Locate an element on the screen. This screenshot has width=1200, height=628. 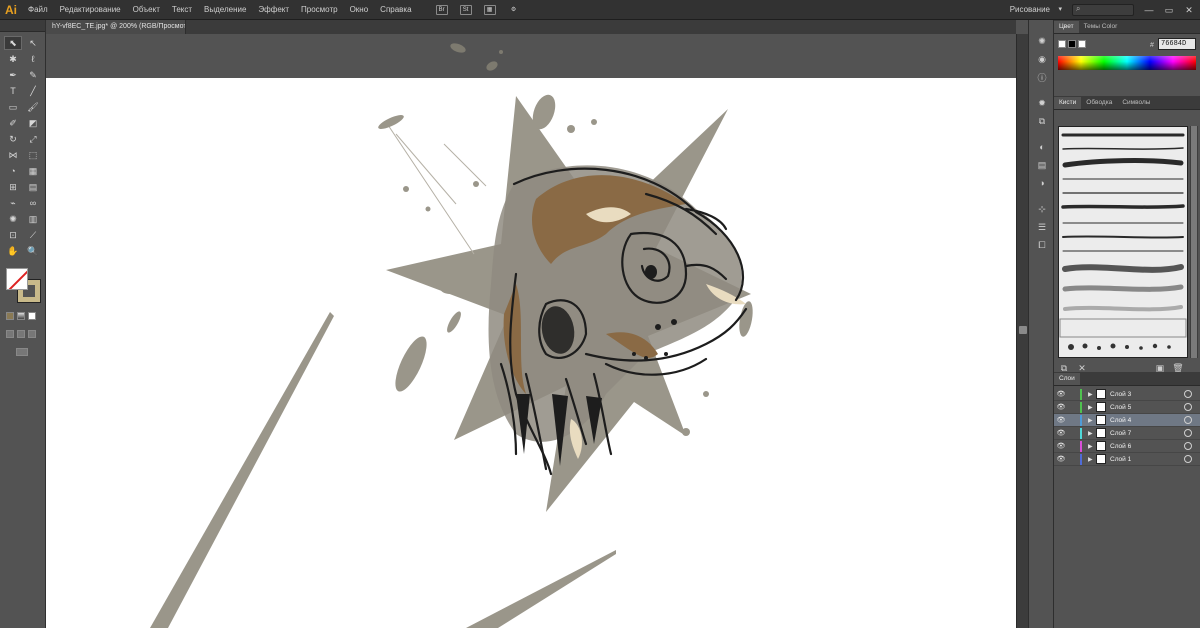
transparency-icon: ◐ is located at coordinates (1042, 147).